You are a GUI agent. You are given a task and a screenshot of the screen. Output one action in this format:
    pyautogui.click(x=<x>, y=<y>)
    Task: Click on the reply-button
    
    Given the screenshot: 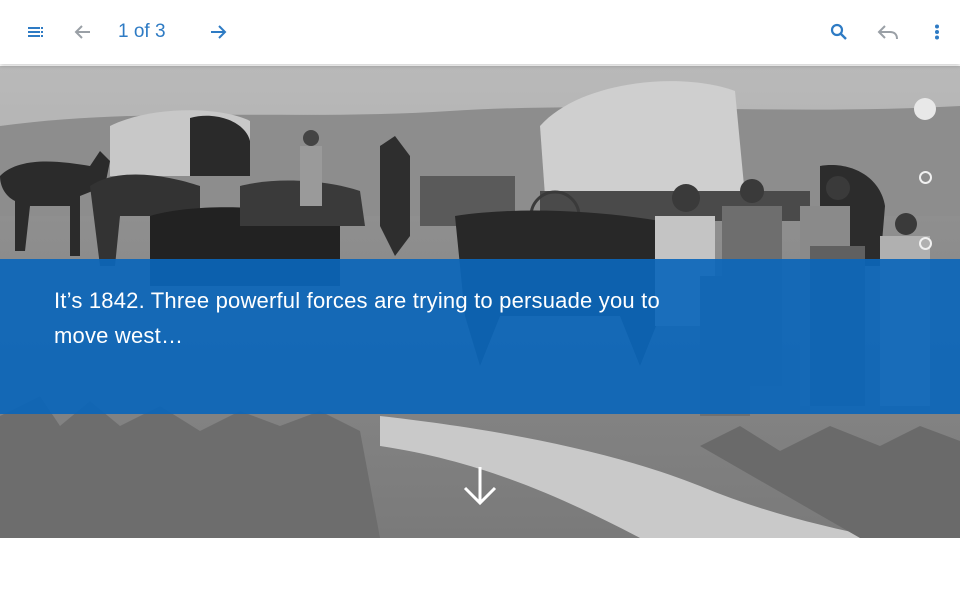 What is the action you would take?
    pyautogui.click(x=888, y=32)
    